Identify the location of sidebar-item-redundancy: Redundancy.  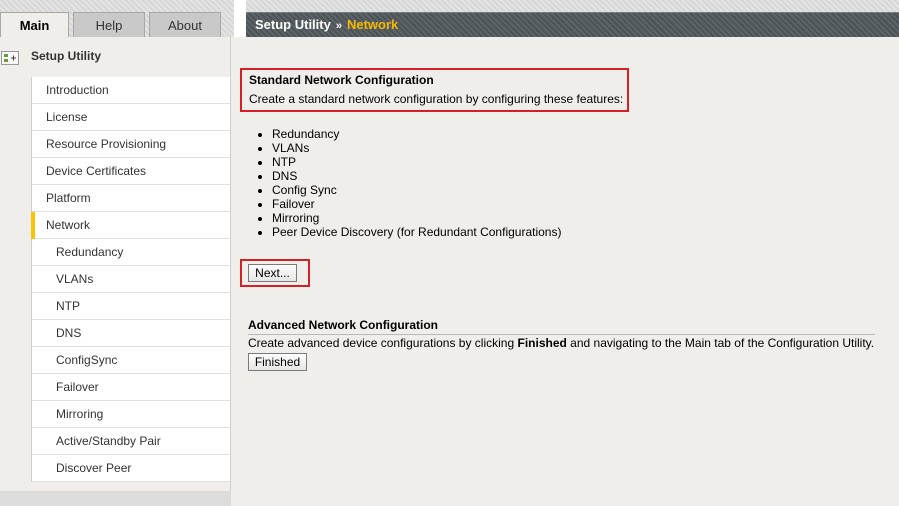
(131, 252).